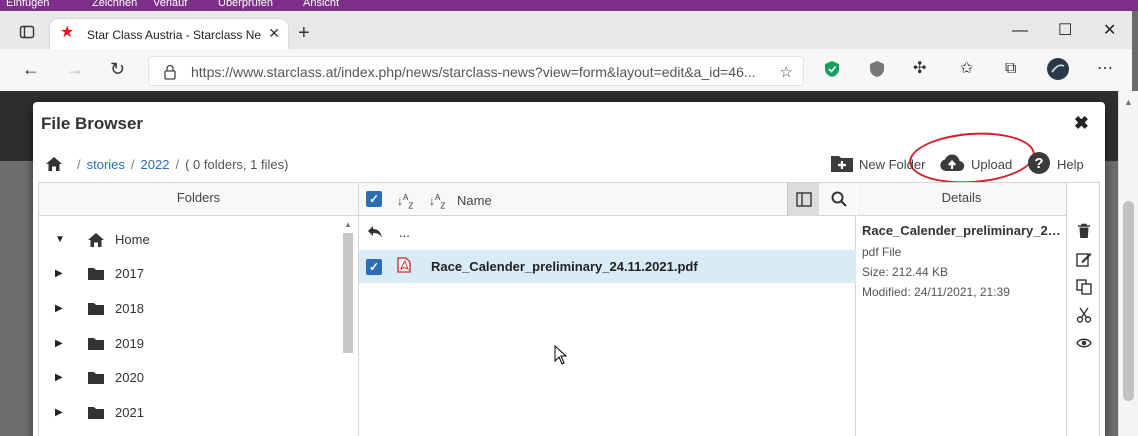 The width and height of the screenshot is (1138, 436). Describe the element at coordinates (1070, 164) in the screenshot. I see `help-label: Help` at that location.